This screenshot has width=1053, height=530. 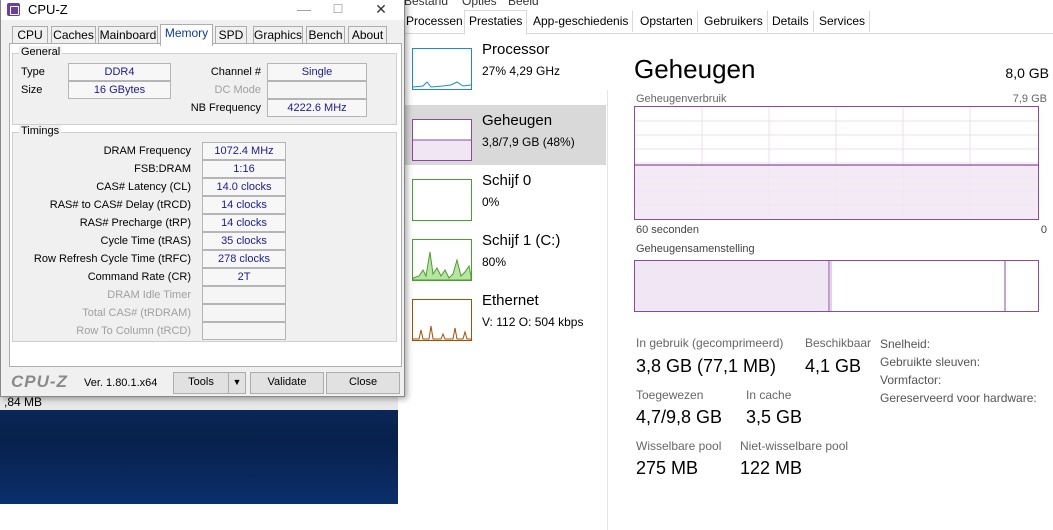 What do you see at coordinates (244, 187) in the screenshot?
I see `timing-value: 14.0 clocks` at bounding box center [244, 187].